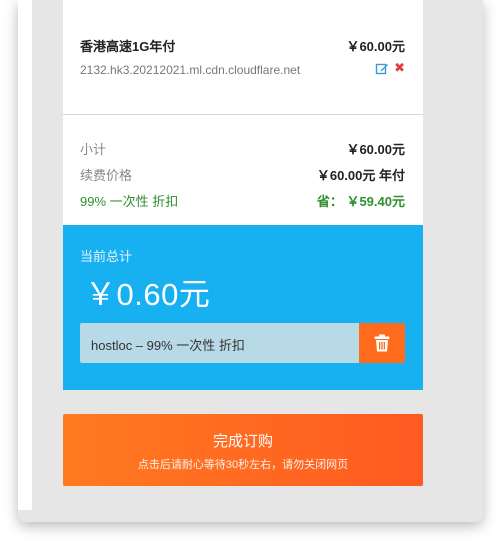  What do you see at coordinates (242, 441) in the screenshot?
I see `complete-order-label: 完成订购` at bounding box center [242, 441].